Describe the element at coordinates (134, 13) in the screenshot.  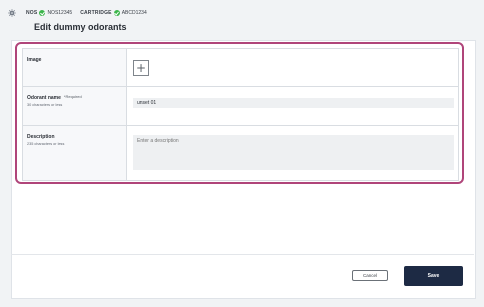
I see `breadcrumb-value-cartridge: ABCD1234` at that location.